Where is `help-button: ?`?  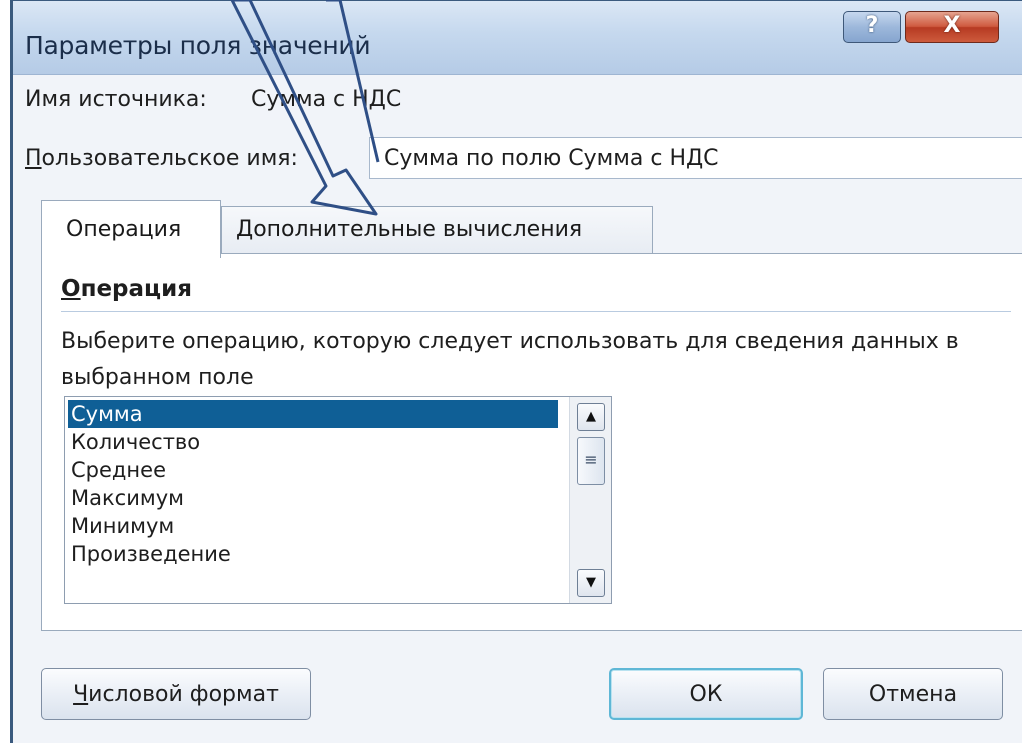
help-button: ? is located at coordinates (872, 27).